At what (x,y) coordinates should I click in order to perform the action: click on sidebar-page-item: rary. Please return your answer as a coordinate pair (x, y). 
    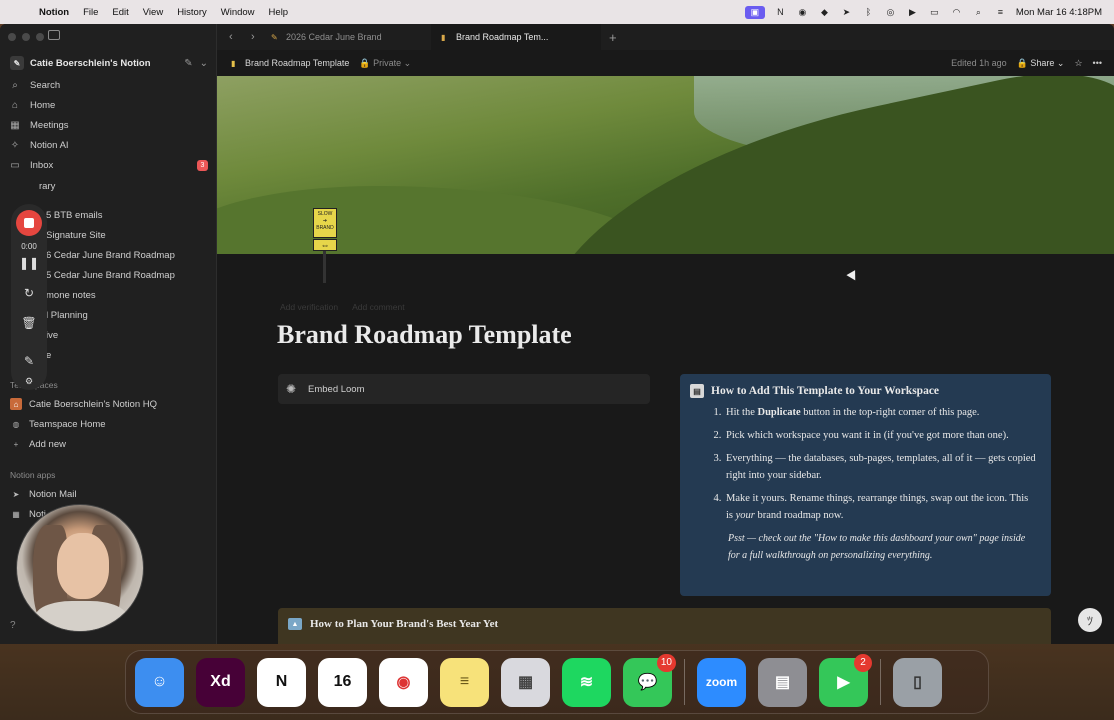
    Looking at the image, I should click on (47, 186).